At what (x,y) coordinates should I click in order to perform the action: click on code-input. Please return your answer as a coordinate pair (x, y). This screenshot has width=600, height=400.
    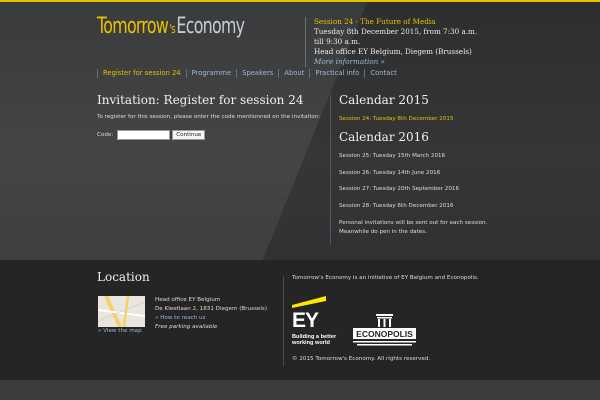
    Looking at the image, I should click on (144, 135).